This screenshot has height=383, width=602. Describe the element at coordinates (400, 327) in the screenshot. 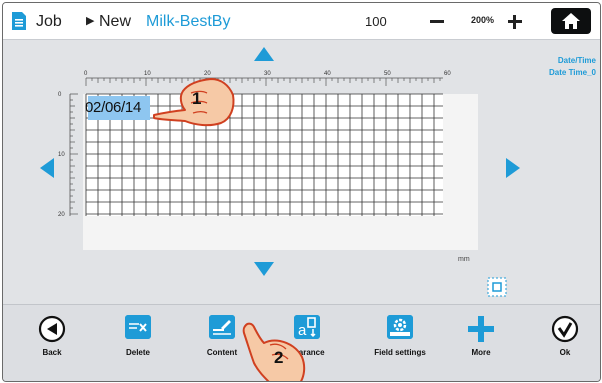

I see `field-settings-icon` at that location.